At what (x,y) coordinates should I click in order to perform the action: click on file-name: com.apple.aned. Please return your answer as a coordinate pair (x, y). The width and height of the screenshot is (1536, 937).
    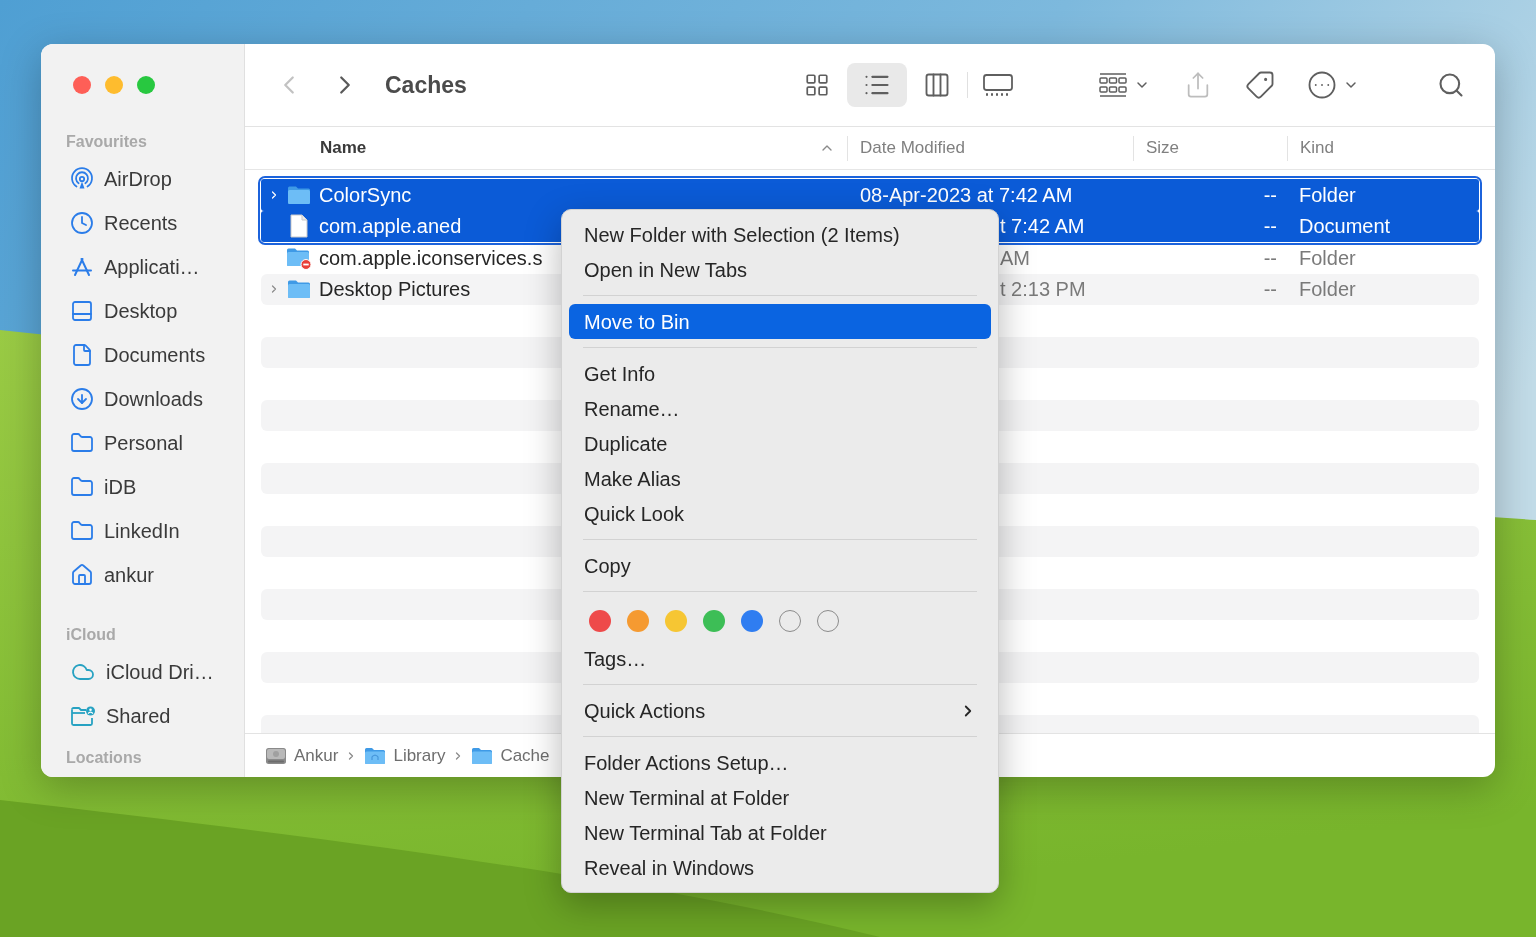
    Looking at the image, I should click on (390, 227).